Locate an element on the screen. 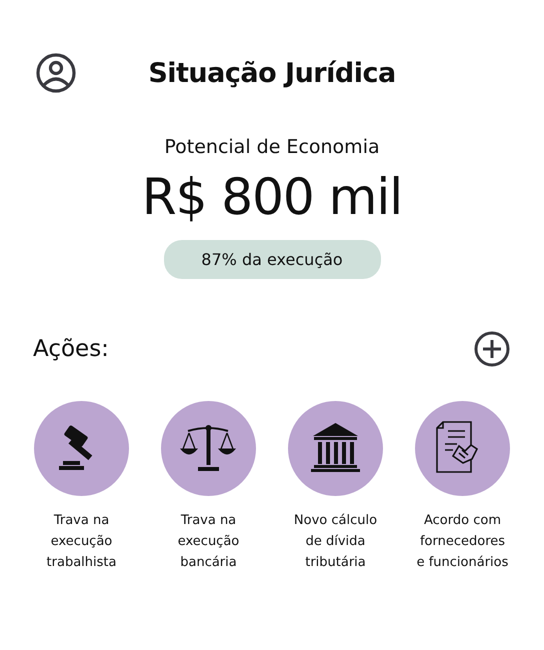 Image resolution: width=544 pixels, height=650 pixels. action-label: Acordo com fornecedores e funcionários is located at coordinates (462, 542).